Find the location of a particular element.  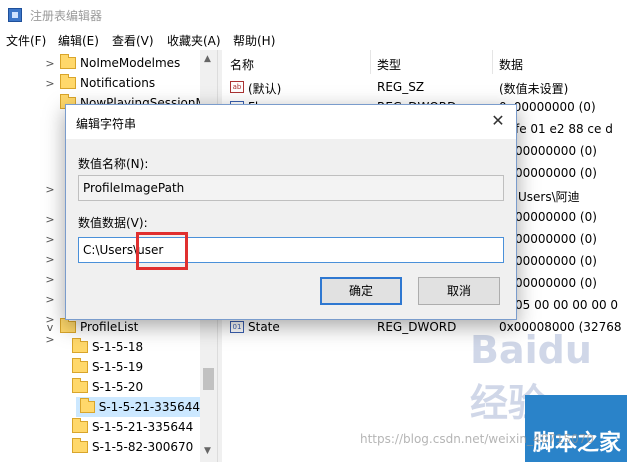

menu-file: 文件(F) is located at coordinates (26, 40).